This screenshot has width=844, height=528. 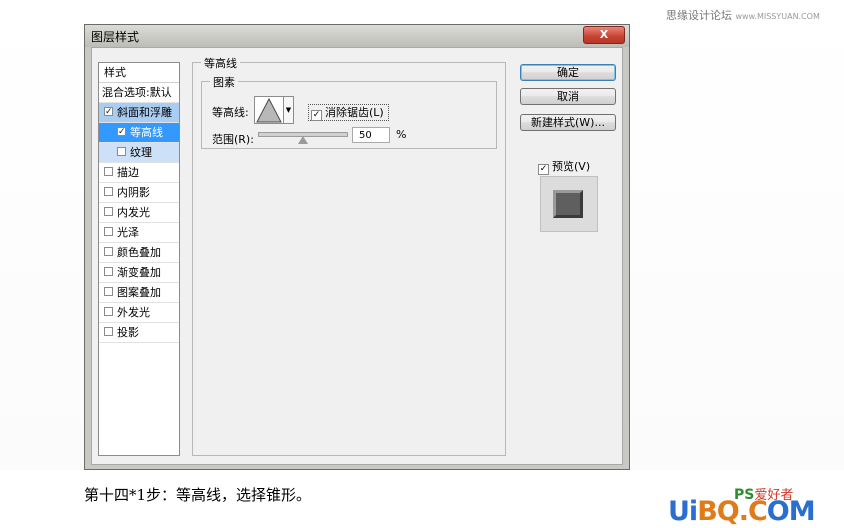 What do you see at coordinates (357, 36) in the screenshot?
I see `title-bar: 图层样式 X` at bounding box center [357, 36].